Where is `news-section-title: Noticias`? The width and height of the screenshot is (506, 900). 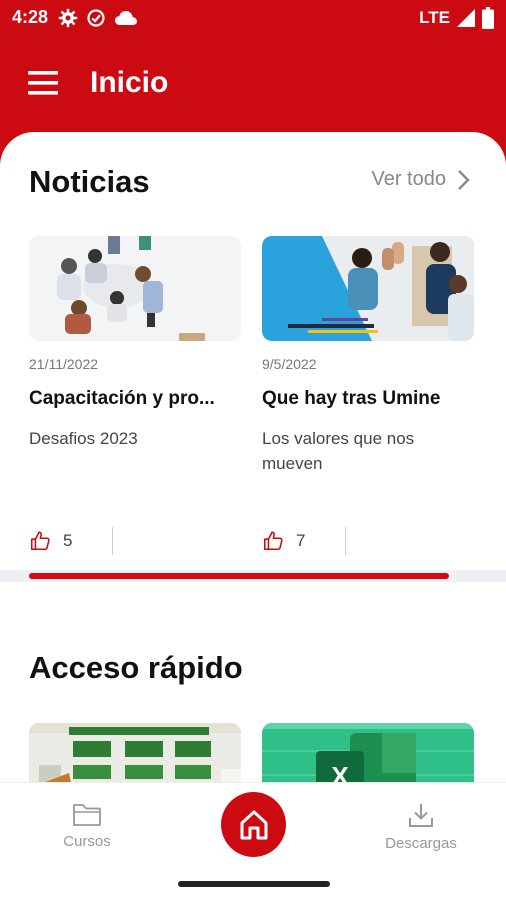 news-section-title: Noticias is located at coordinates (89, 181).